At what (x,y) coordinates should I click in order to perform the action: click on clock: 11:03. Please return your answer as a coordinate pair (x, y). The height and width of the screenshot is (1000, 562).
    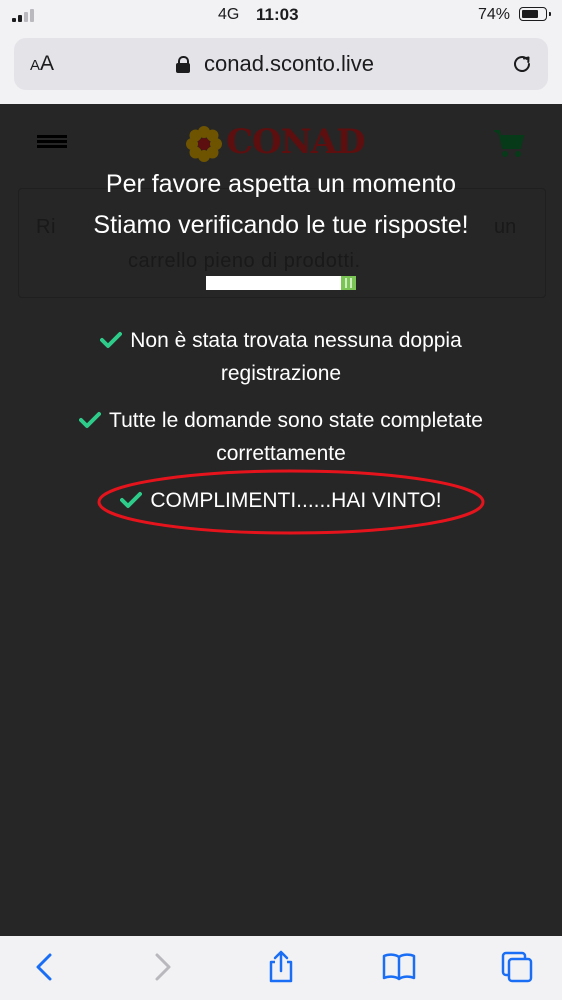
    Looking at the image, I should click on (277, 14).